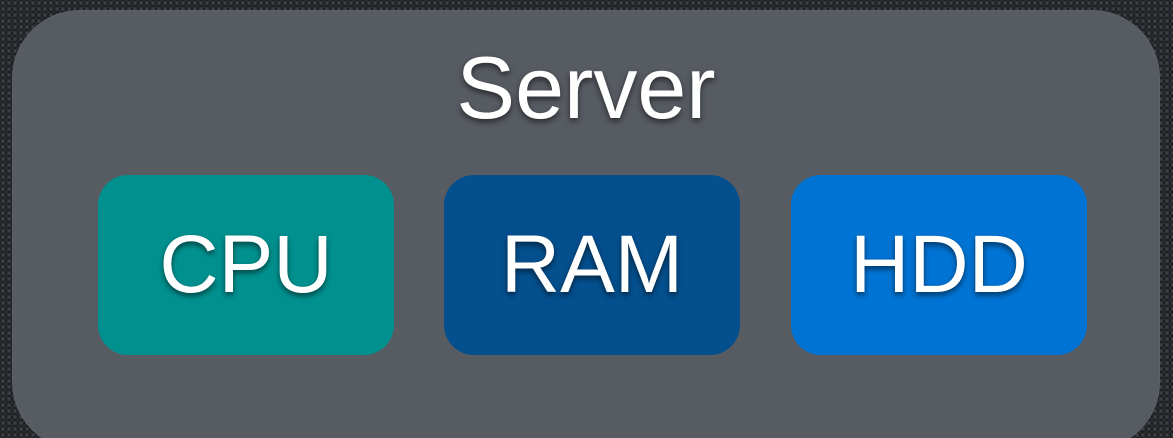 The image size is (1173, 438). I want to click on ram-block: RAM, so click(592, 265).